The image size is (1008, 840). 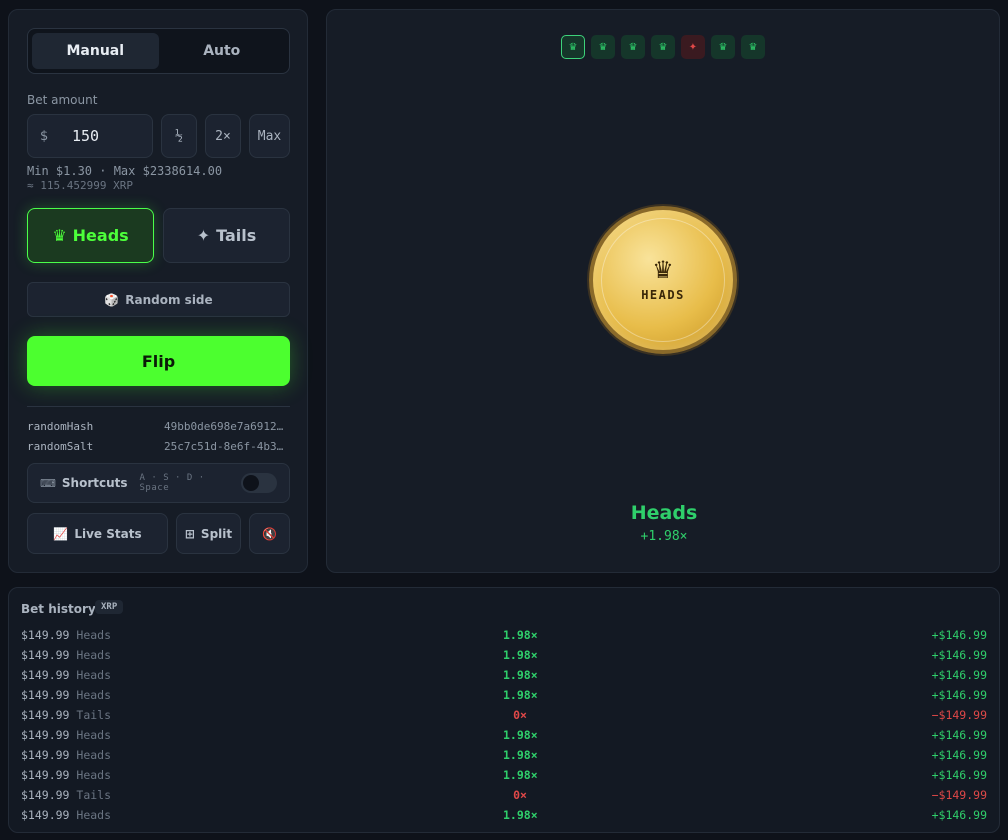 What do you see at coordinates (179, 136) in the screenshot?
I see `half-bet-button: ½` at bounding box center [179, 136].